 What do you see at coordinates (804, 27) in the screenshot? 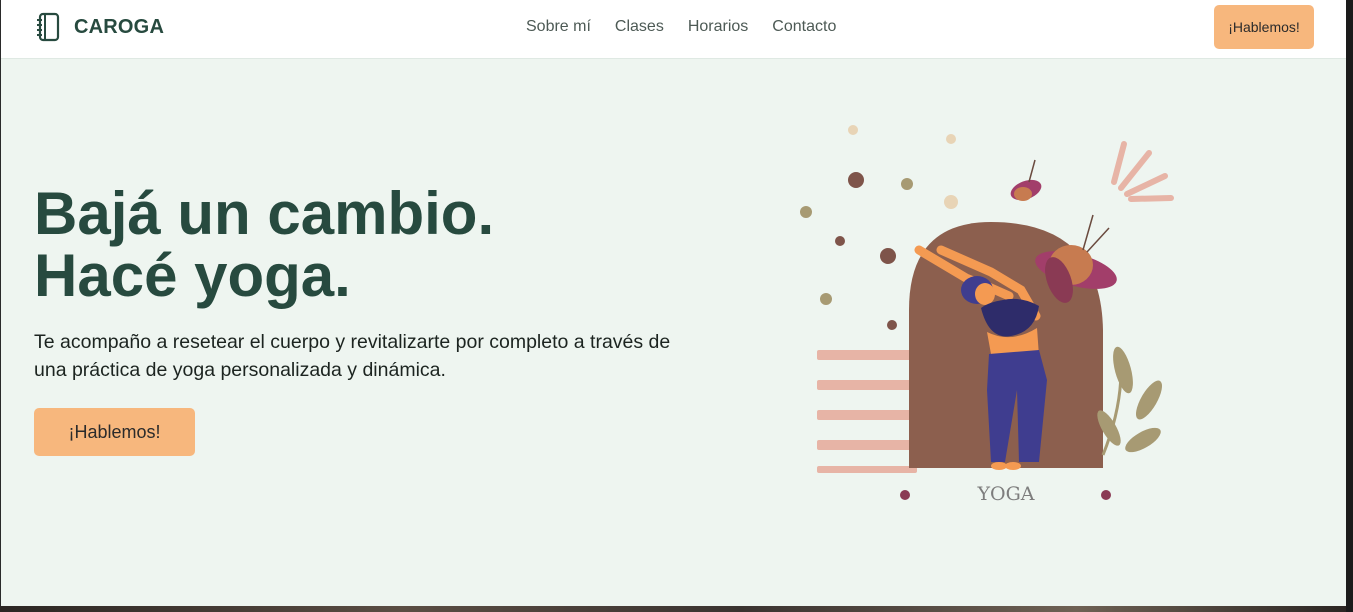
I see `nav-link-contacto: Contacto` at bounding box center [804, 27].